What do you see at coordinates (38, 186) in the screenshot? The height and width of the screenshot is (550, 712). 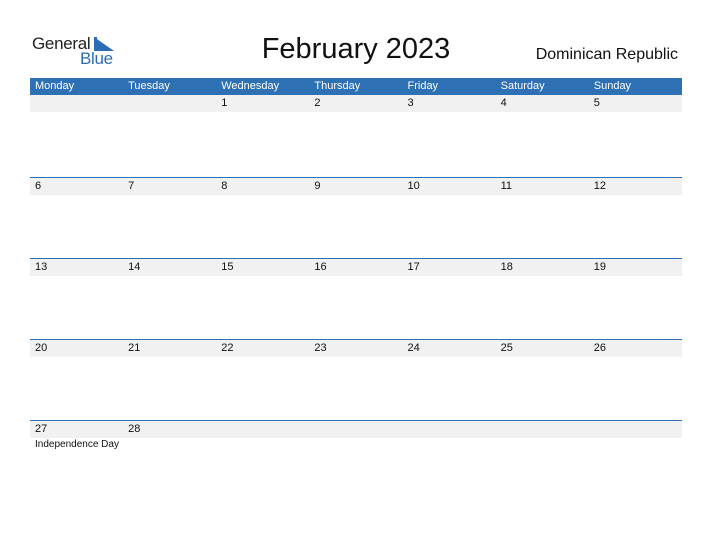 I see `day-cell: 6` at bounding box center [38, 186].